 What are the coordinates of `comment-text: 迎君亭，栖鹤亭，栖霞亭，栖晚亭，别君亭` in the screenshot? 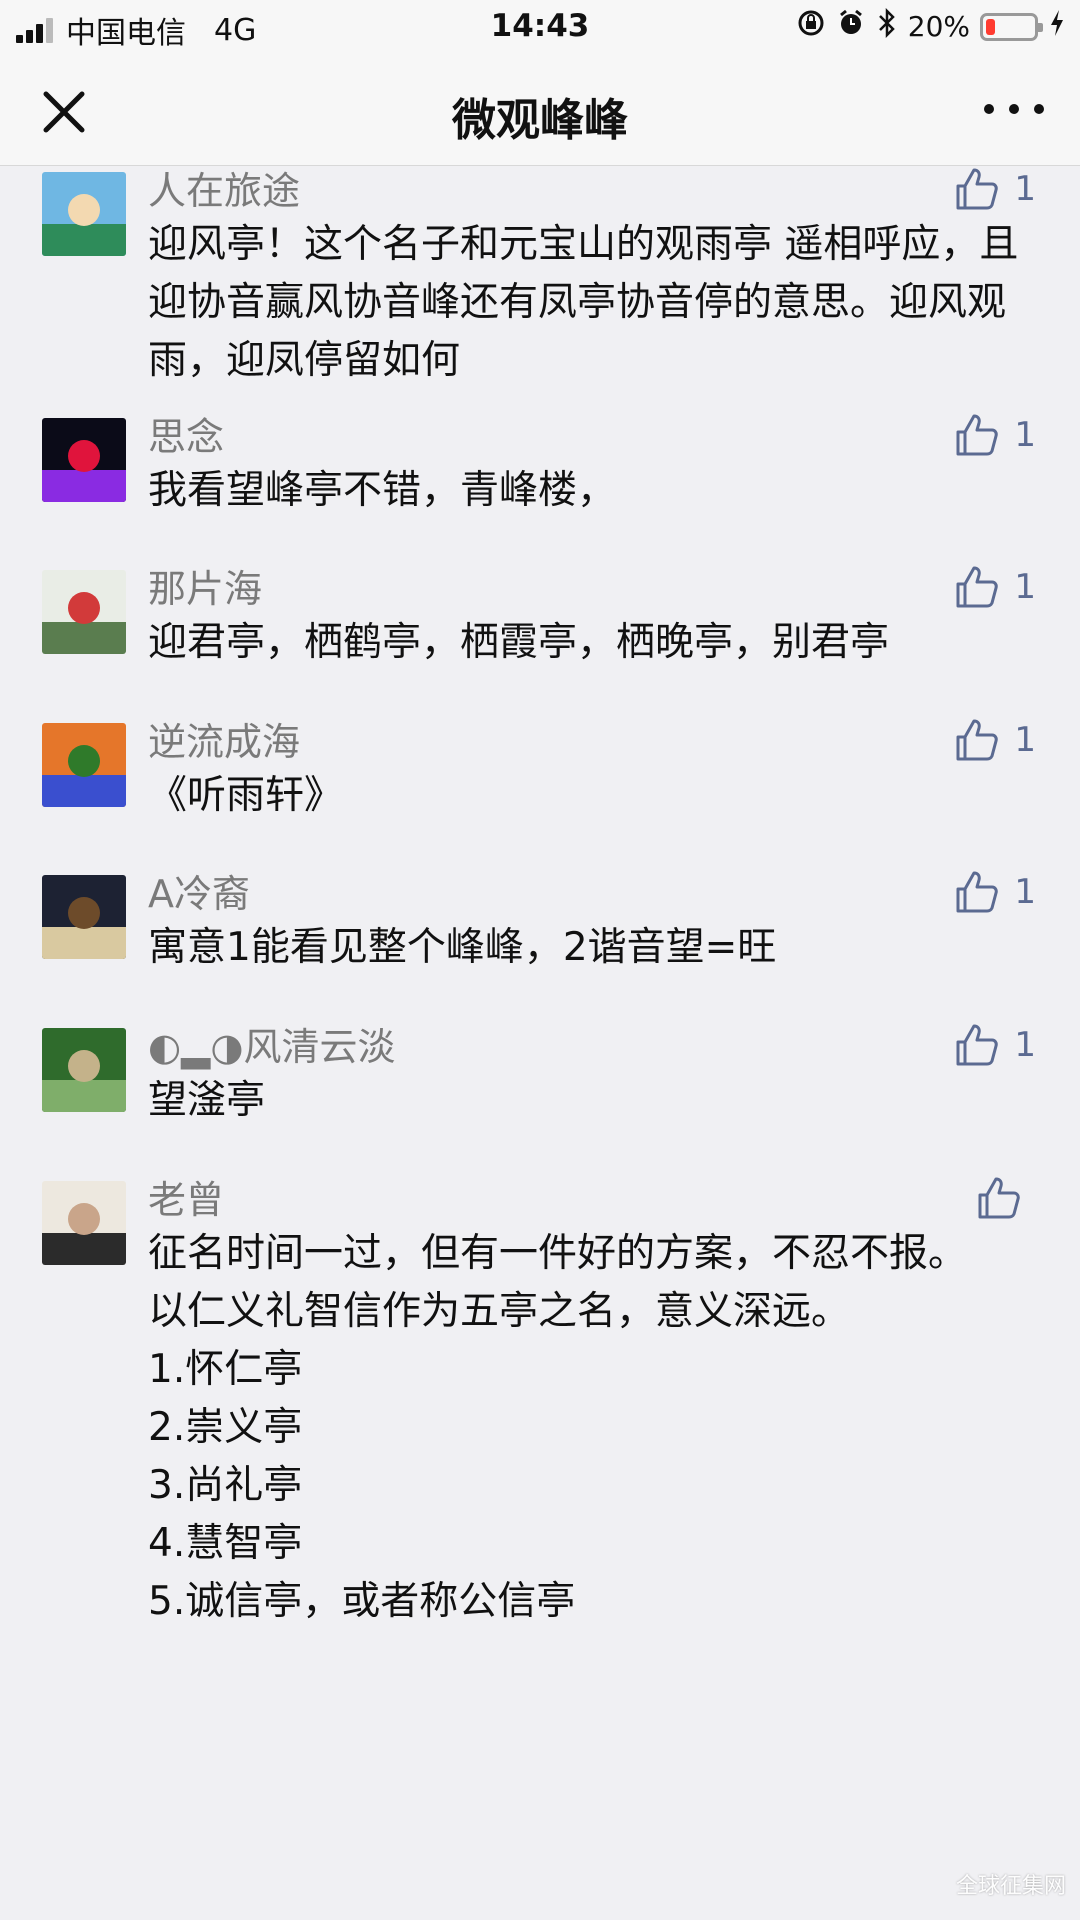 It's located at (519, 642).